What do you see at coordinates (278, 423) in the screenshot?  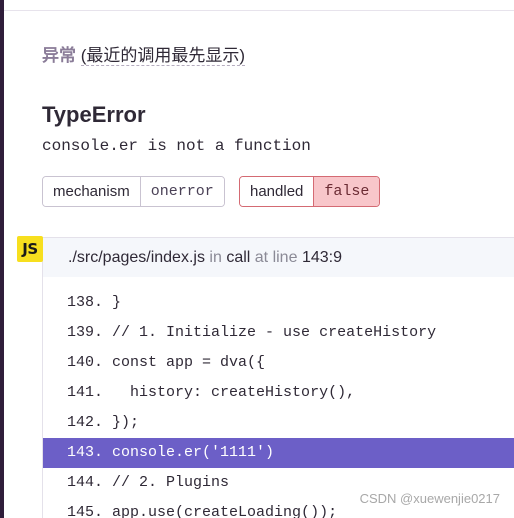 I see `code-line: 142. });` at bounding box center [278, 423].